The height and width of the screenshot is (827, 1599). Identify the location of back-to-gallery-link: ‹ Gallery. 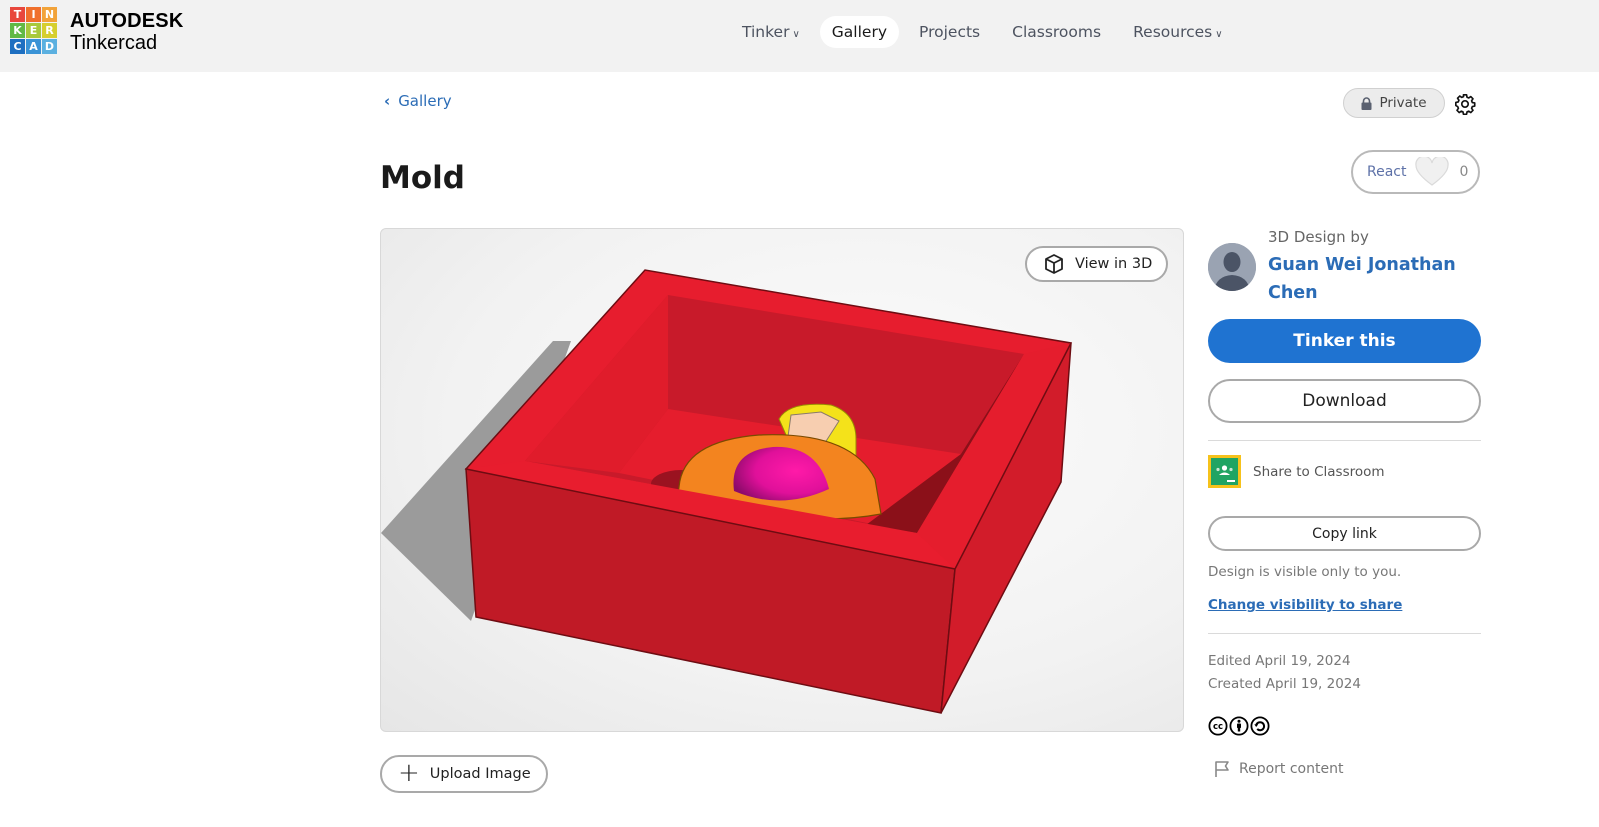
(418, 101).